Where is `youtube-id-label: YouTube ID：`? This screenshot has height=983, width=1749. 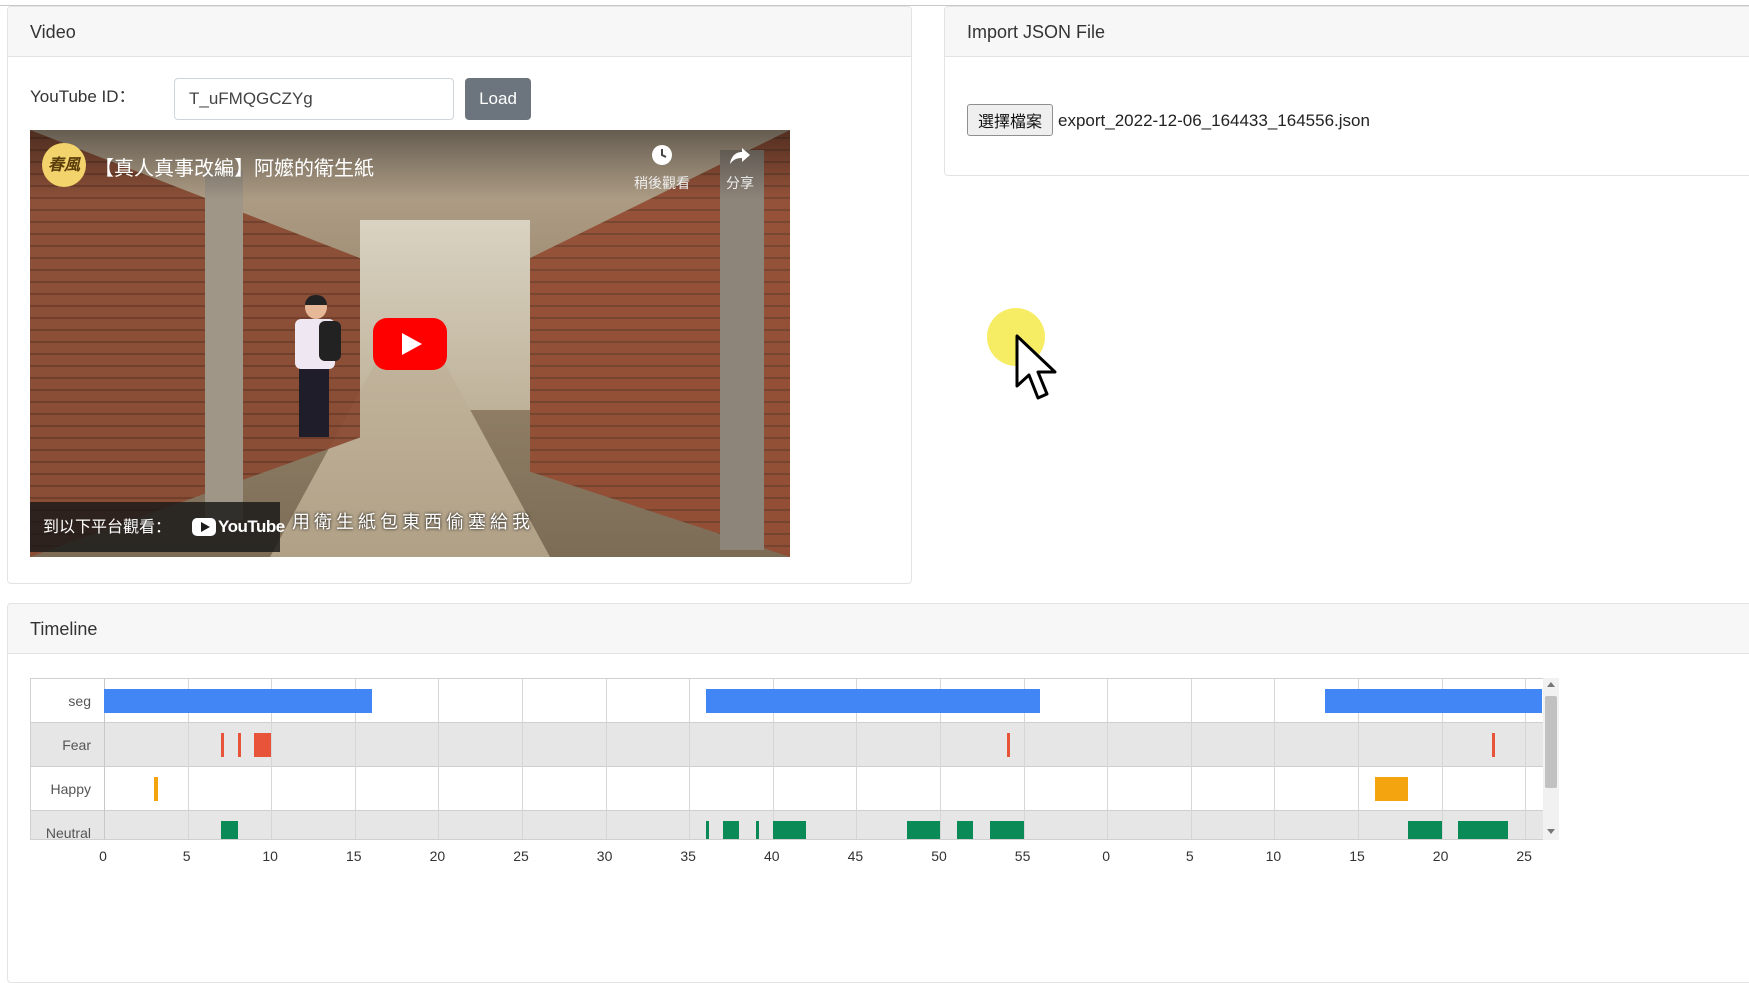
youtube-id-label: YouTube ID： is located at coordinates (83, 96).